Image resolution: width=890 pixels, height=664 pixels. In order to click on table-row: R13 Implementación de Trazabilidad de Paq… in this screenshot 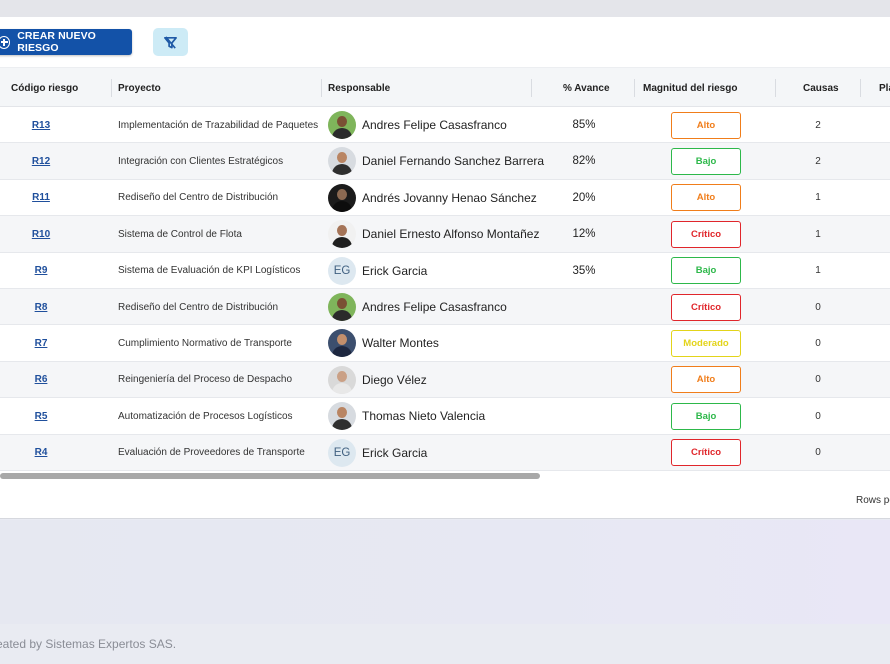, I will do `click(445, 125)`.